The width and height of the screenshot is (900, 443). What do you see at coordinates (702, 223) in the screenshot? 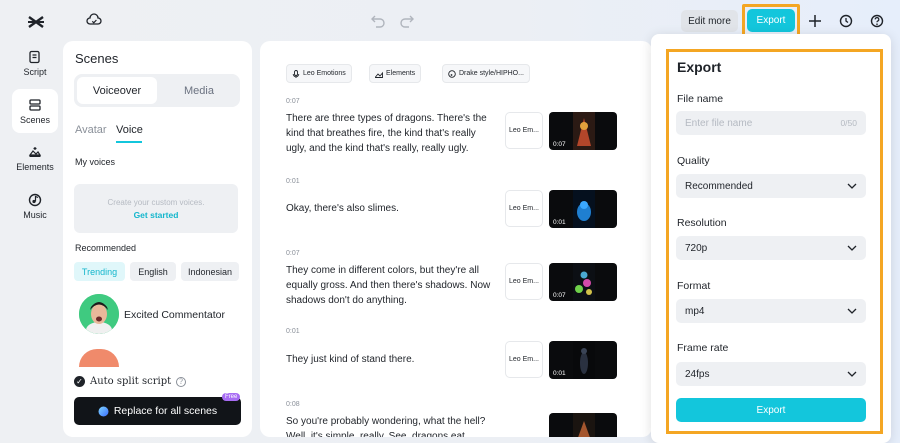
I see `resolution-label: Resolution` at bounding box center [702, 223].